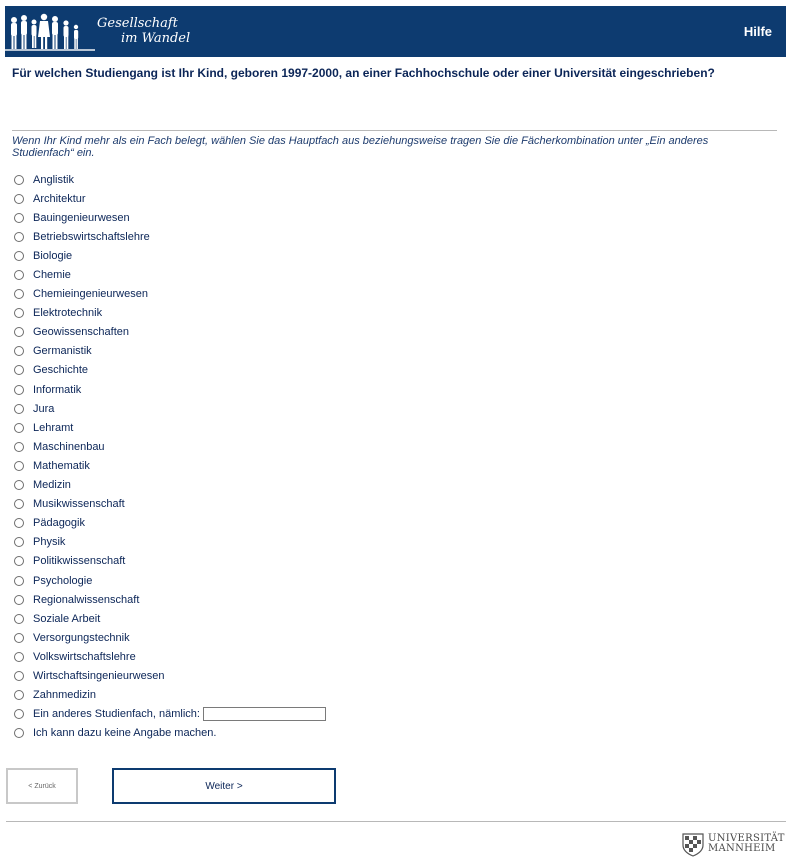 The height and width of the screenshot is (866, 792). What do you see at coordinates (61, 465) in the screenshot?
I see `option-label: Mathematik` at bounding box center [61, 465].